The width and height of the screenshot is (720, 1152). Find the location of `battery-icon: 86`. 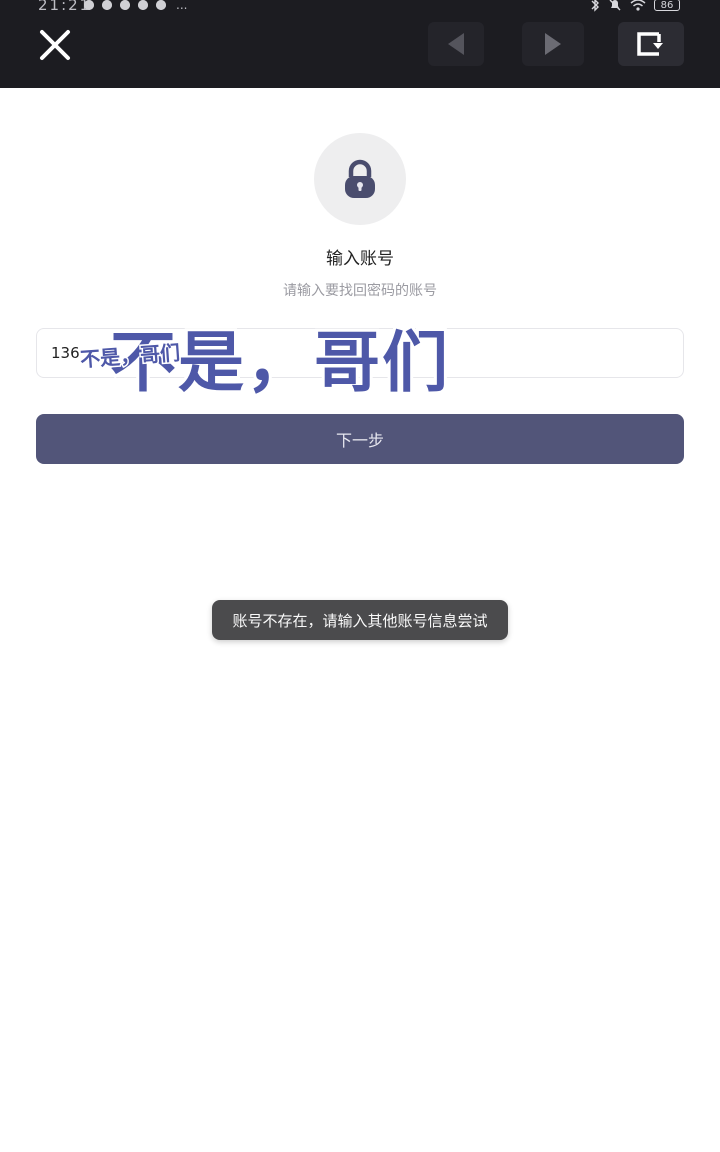

battery-icon: 86 is located at coordinates (667, 5).